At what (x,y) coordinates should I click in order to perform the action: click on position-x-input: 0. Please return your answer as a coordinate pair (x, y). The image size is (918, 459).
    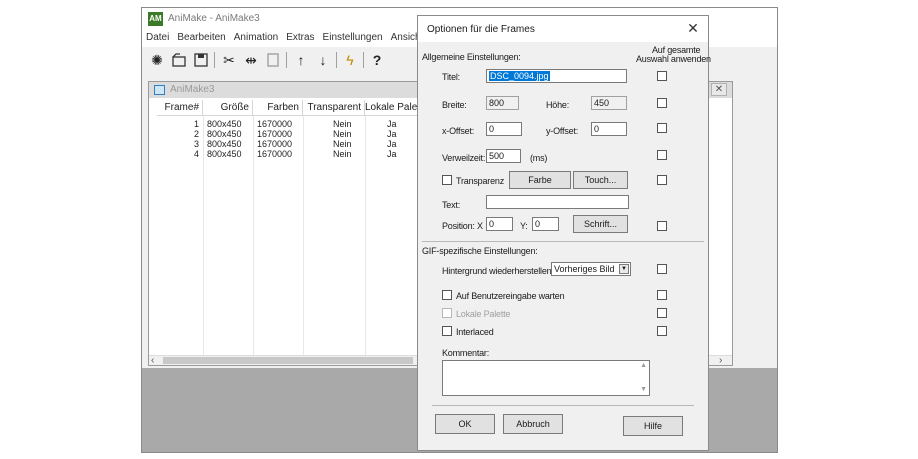
    Looking at the image, I should click on (499, 224).